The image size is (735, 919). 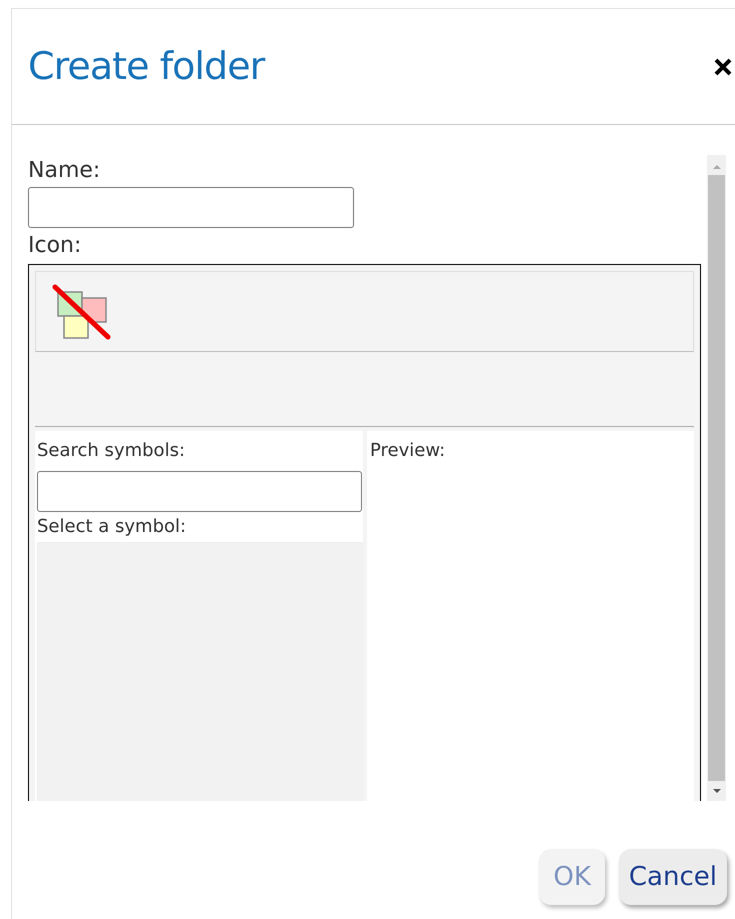 I want to click on name-label: Name:, so click(x=65, y=171).